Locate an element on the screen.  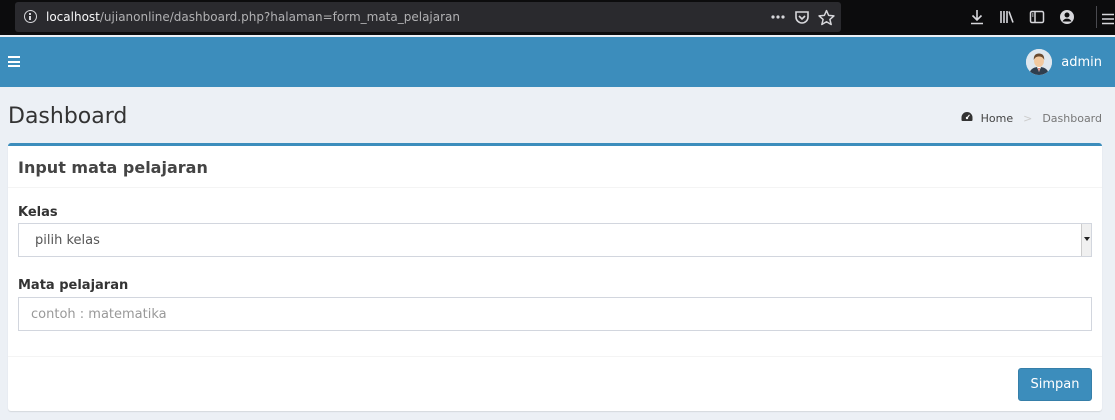
dashboard-gauge-icon is located at coordinates (971, 118).